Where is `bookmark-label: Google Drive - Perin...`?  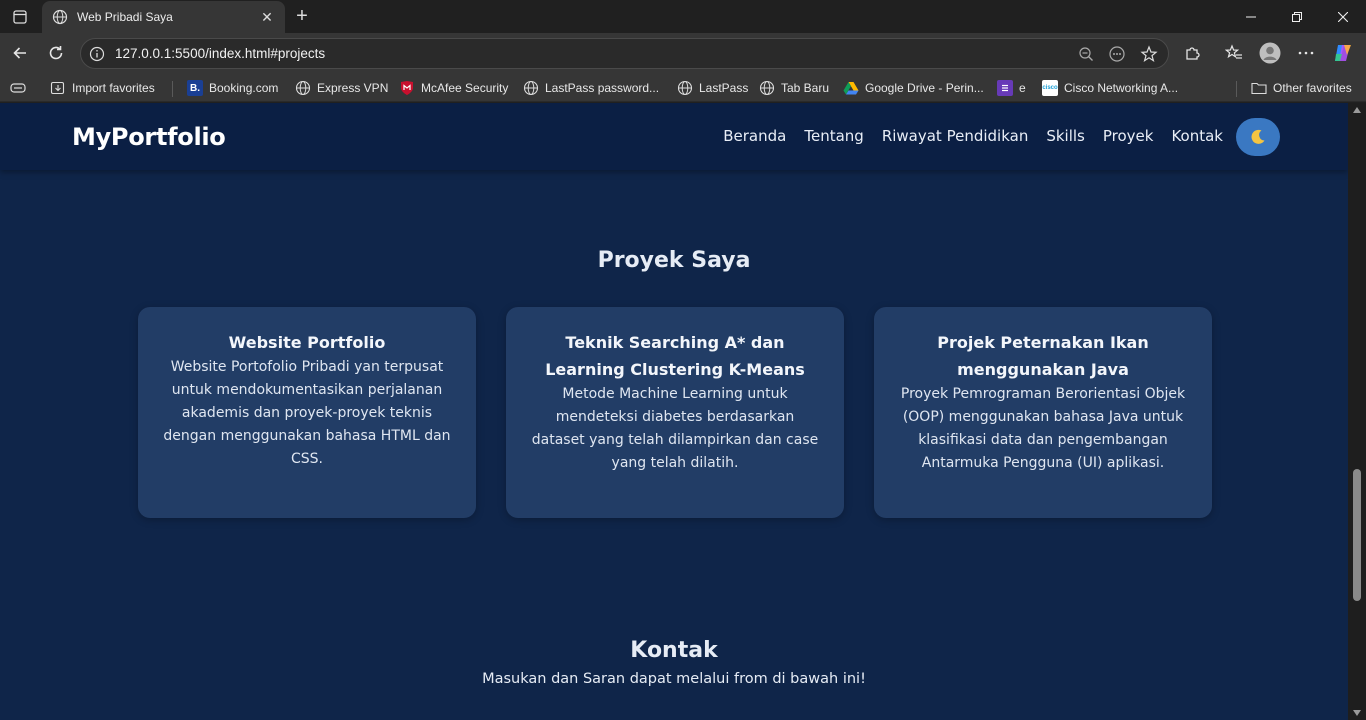
bookmark-label: Google Drive - Perin... is located at coordinates (924, 88).